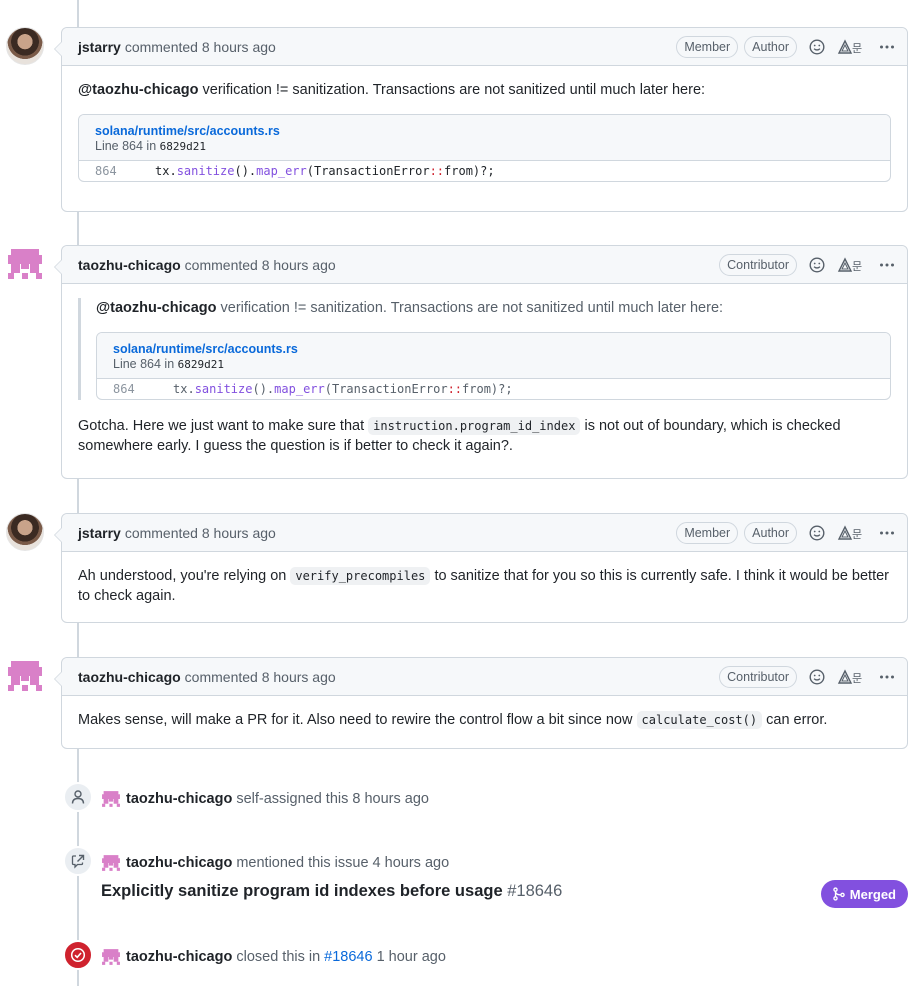 This screenshot has width=916, height=986. I want to click on inline-code: verify_precompiles, so click(360, 576).